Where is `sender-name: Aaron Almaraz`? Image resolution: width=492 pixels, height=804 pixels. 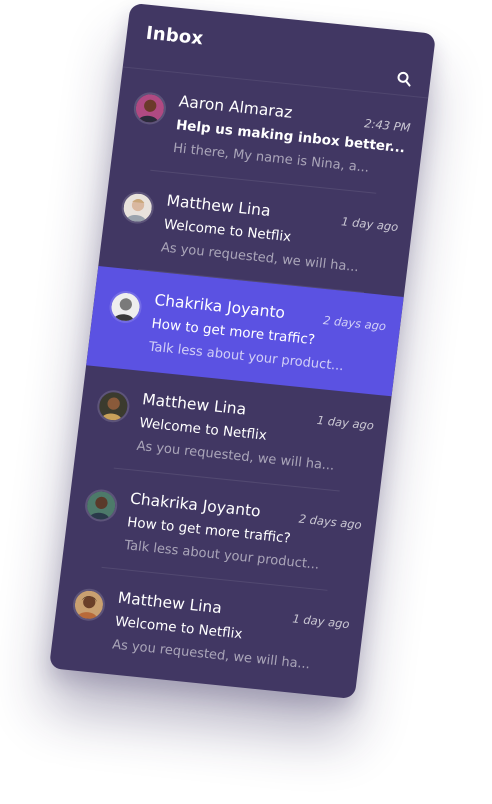 sender-name: Aaron Almaraz is located at coordinates (235, 107).